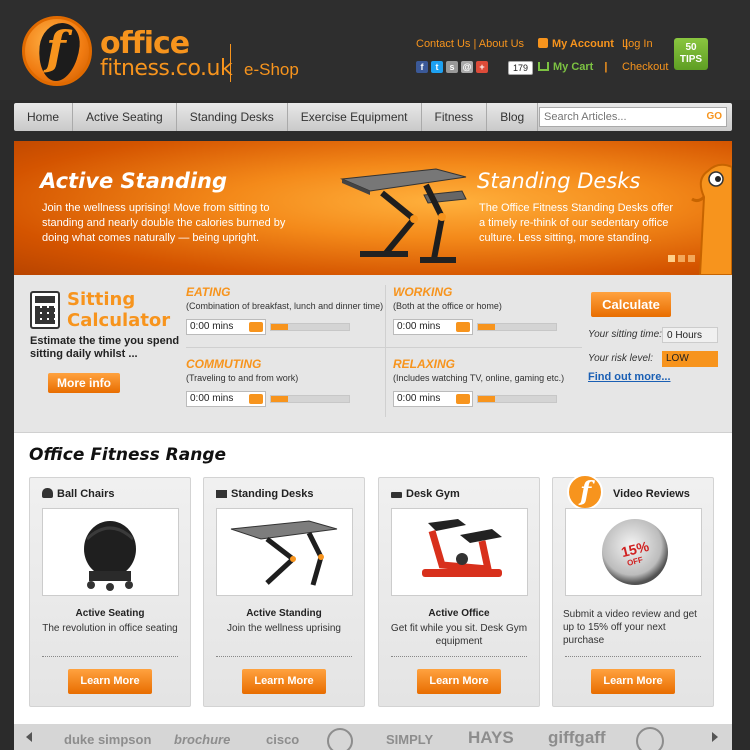 This screenshot has height=750, width=750. I want to click on sitting-time-label: Your sitting time:, so click(625, 334).